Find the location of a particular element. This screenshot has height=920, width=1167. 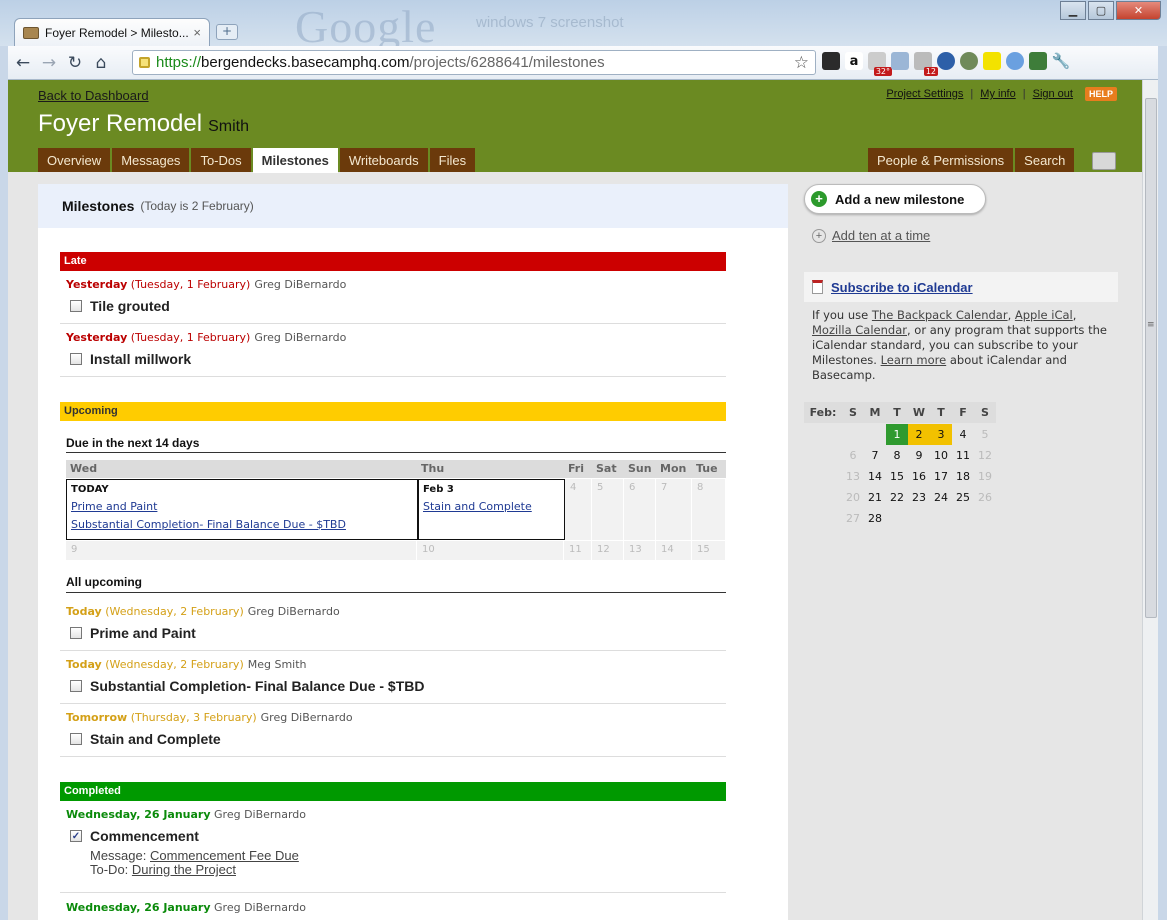

mini-cal-day: 11 is located at coordinates (963, 455).